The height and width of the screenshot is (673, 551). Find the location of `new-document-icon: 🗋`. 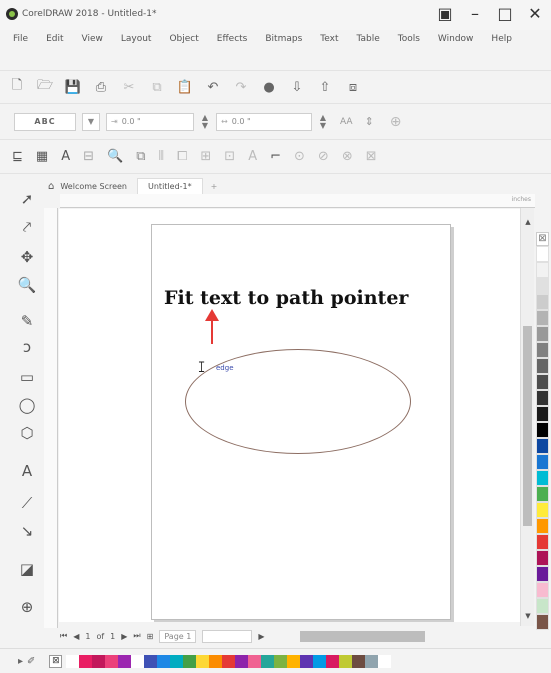

new-document-icon: 🗋 is located at coordinates (17, 87).